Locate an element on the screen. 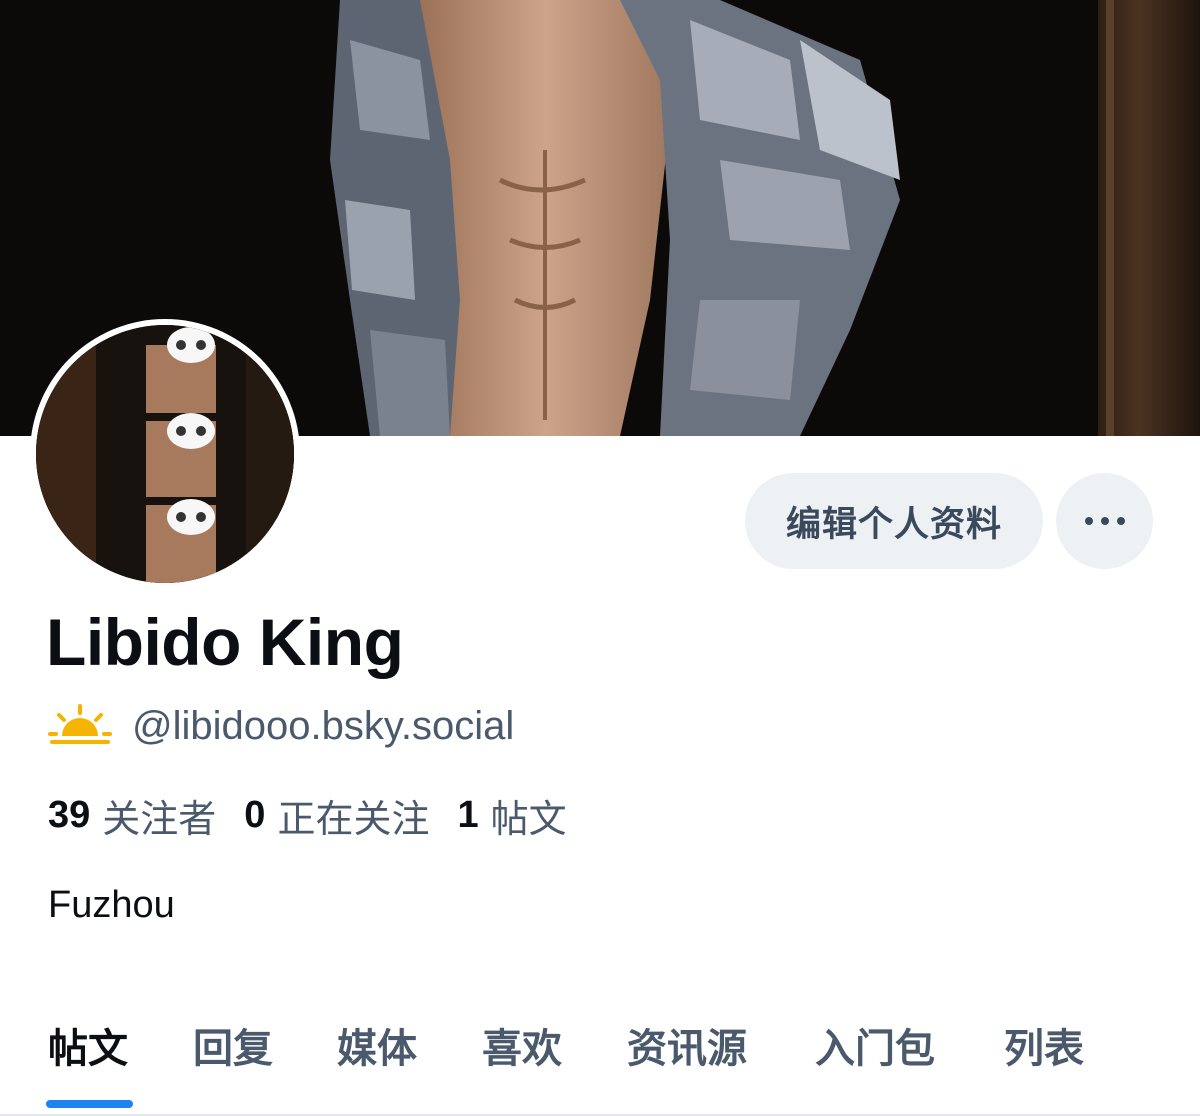 Image resolution: width=1200 pixels, height=1116 pixels. handle-row: @libidooo.bsky.social is located at coordinates (281, 726).